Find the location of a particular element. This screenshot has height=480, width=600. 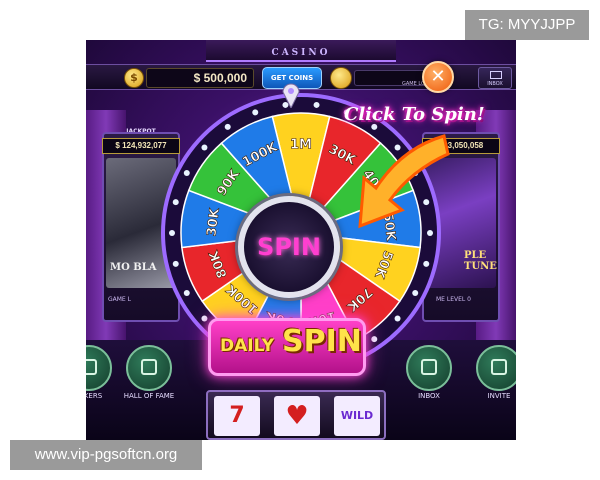

game-level-left: GAME L is located at coordinates (119, 299).